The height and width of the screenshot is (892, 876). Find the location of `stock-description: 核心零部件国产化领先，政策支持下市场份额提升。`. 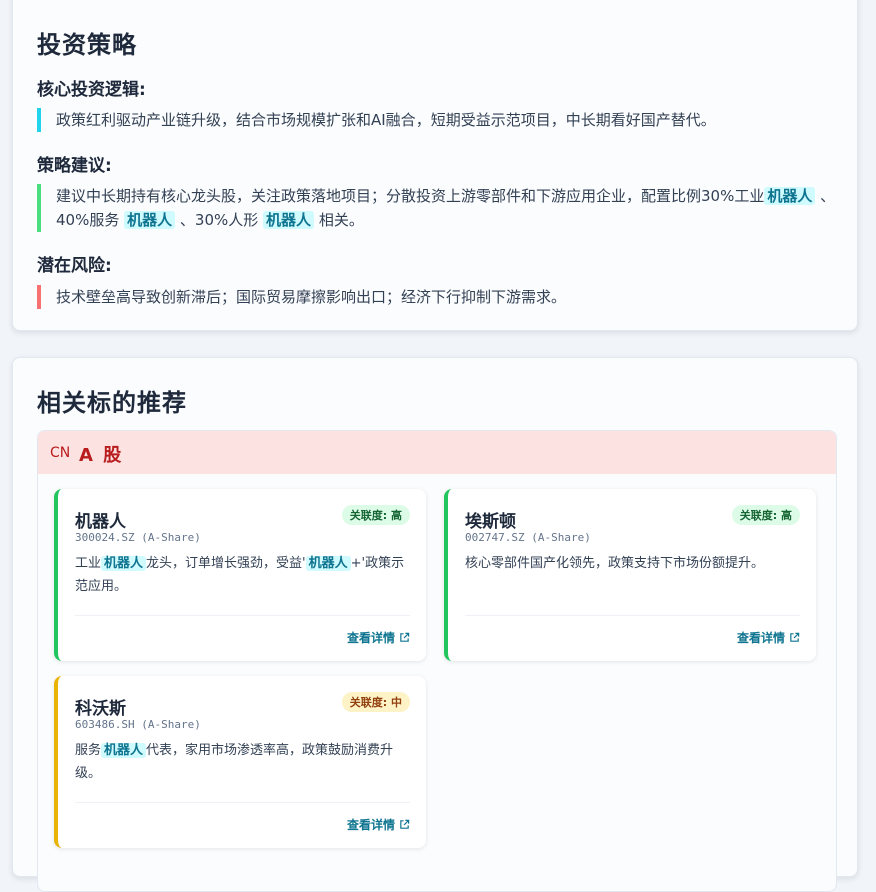

stock-description: 核心零部件国产化领先，政策支持下市场份额提升。 is located at coordinates (615, 563).